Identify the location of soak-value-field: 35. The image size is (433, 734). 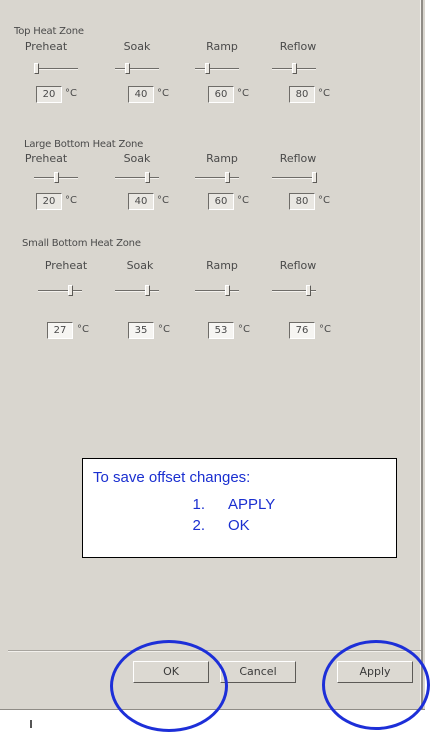
(141, 330).